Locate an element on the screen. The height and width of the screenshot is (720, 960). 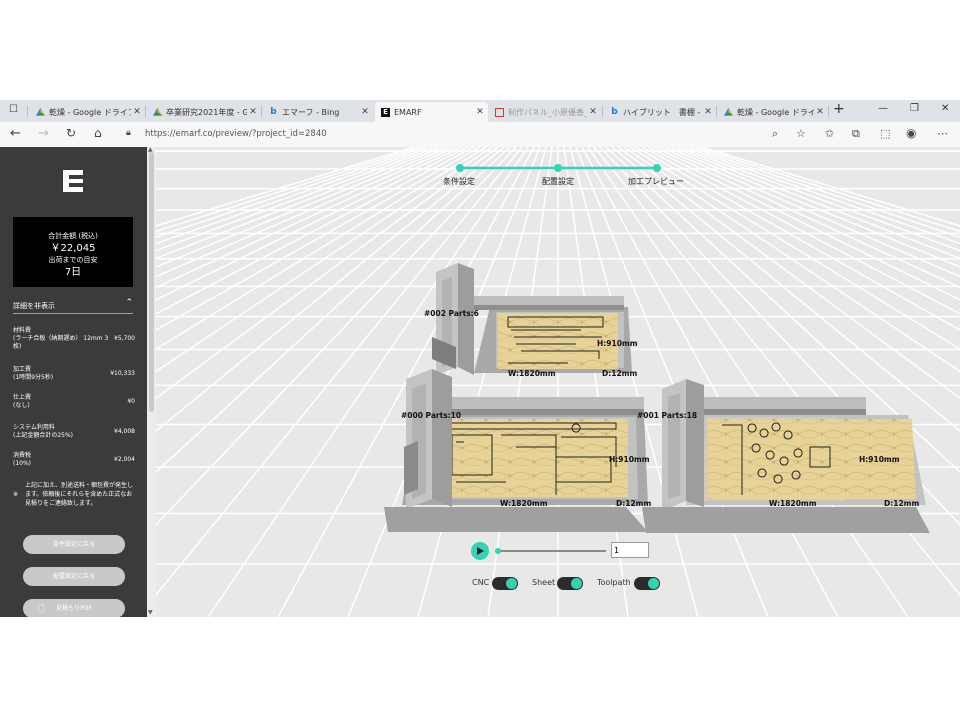
emarf-icon: E is located at coordinates (385, 112).